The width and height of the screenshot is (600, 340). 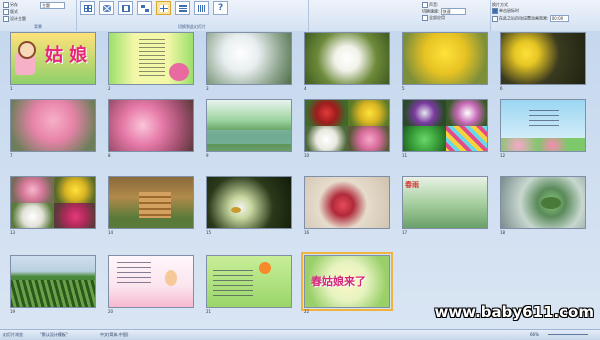 I want to click on slide-number: 4, so click(x=305, y=88).